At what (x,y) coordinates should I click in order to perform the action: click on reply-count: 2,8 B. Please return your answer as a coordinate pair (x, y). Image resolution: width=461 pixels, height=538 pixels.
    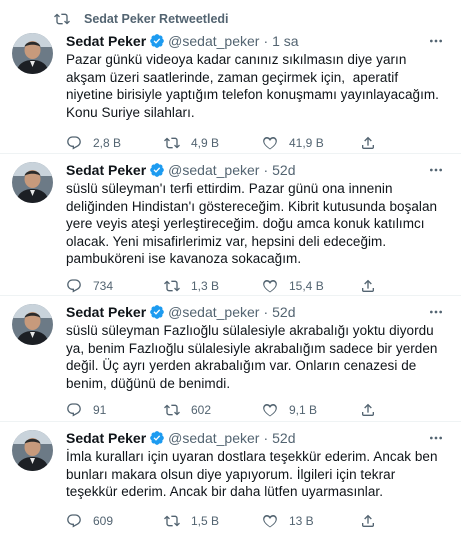
    Looking at the image, I should click on (107, 143).